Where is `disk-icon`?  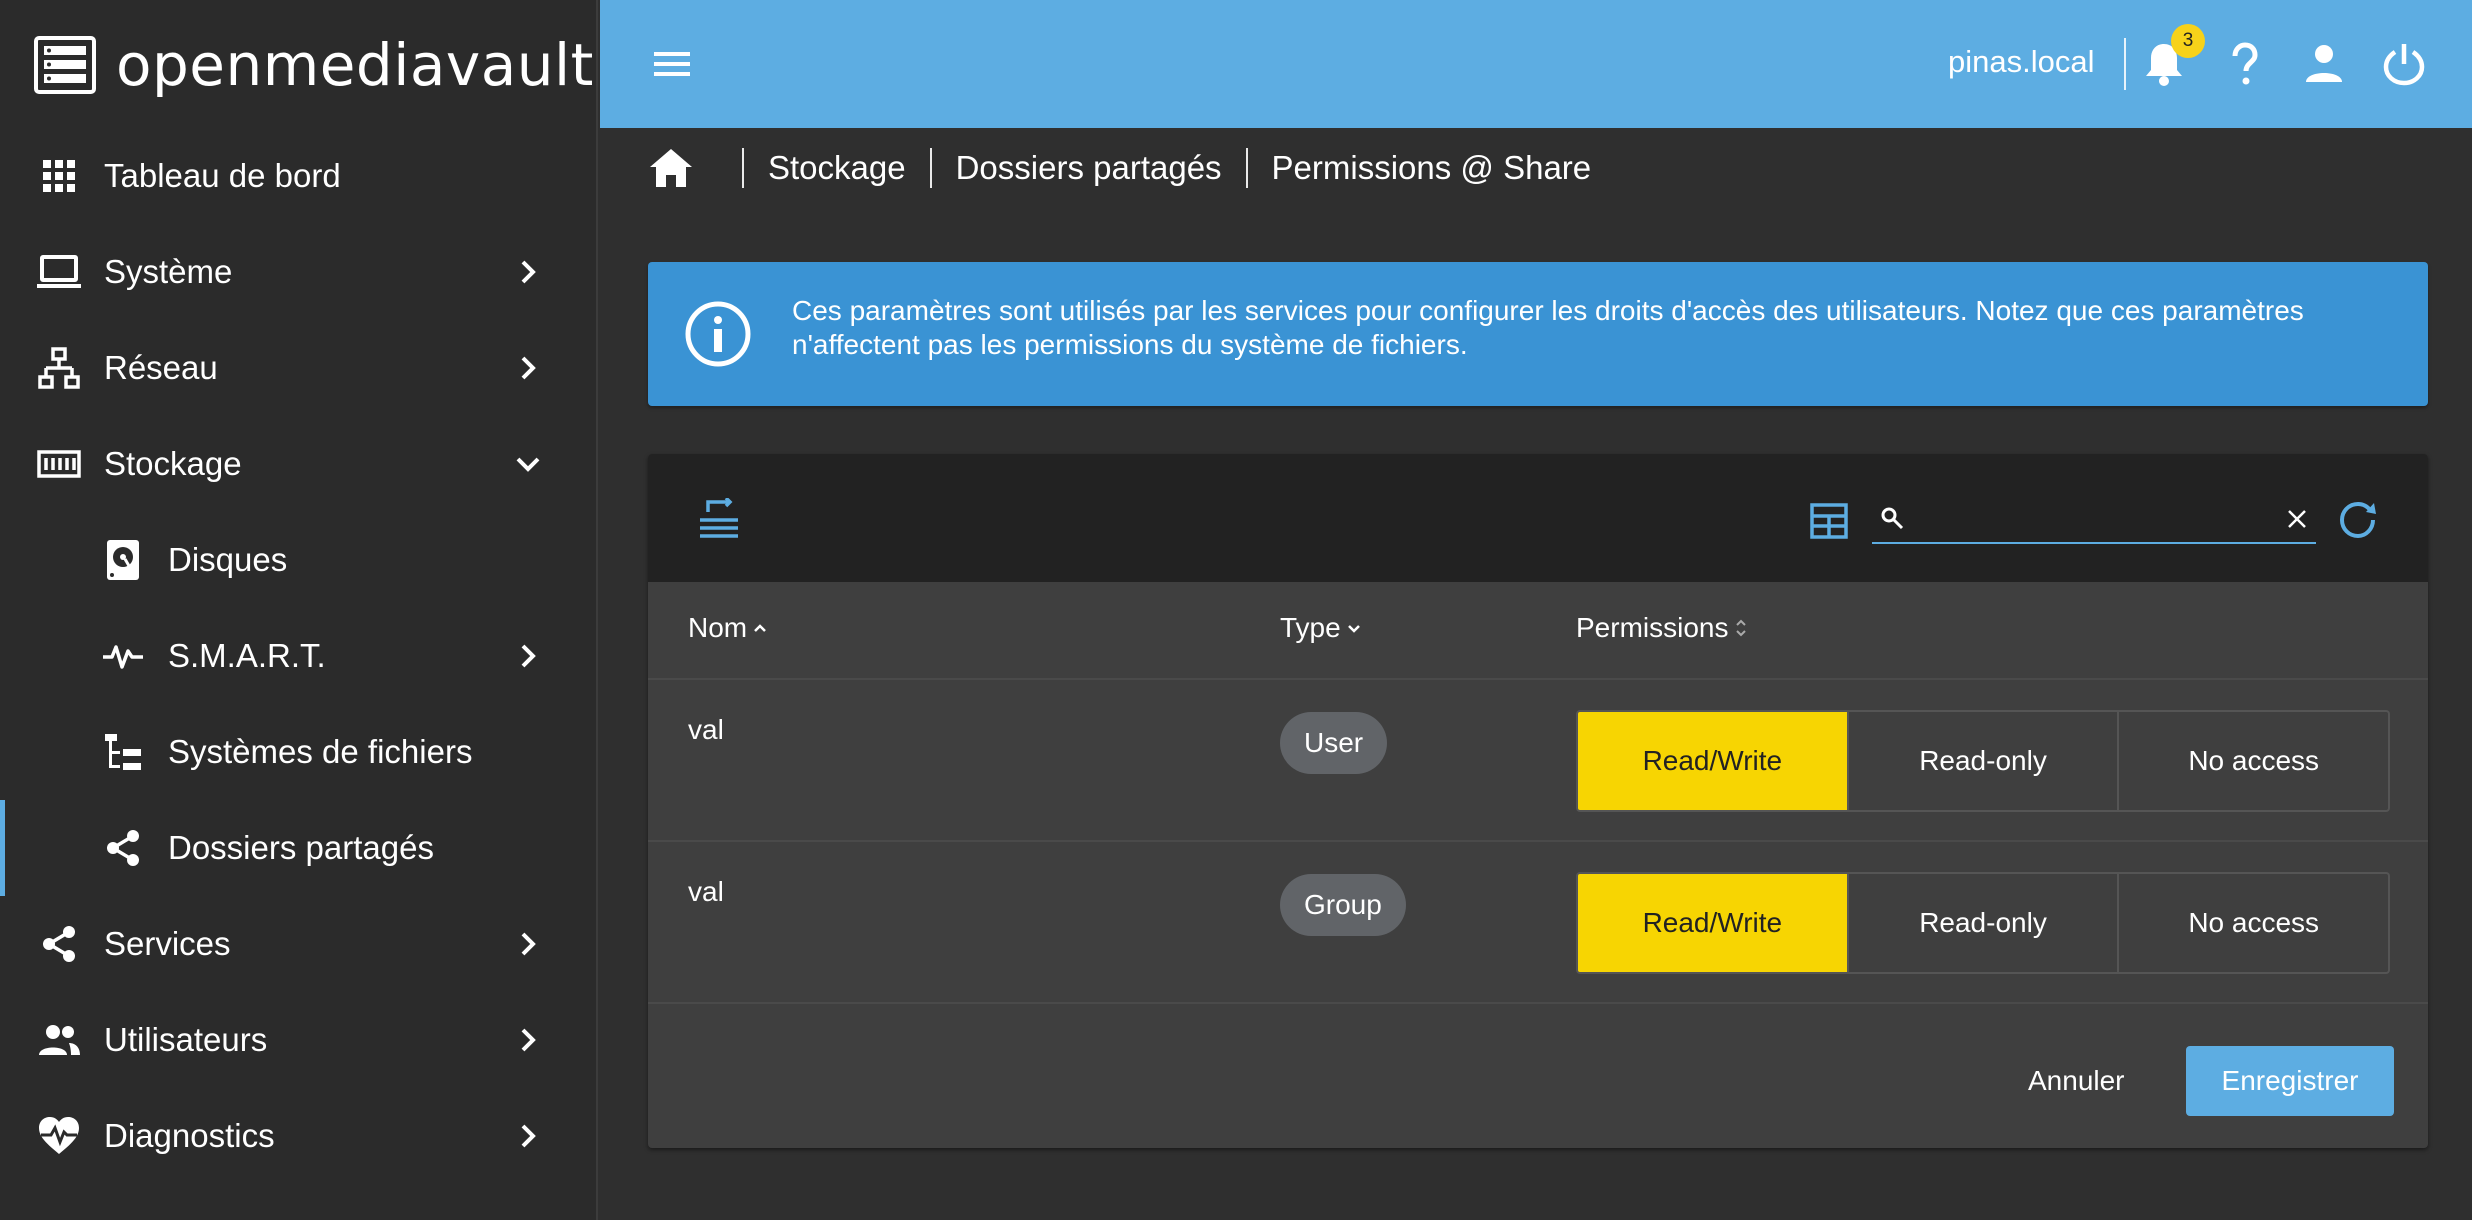 disk-icon is located at coordinates (123, 560).